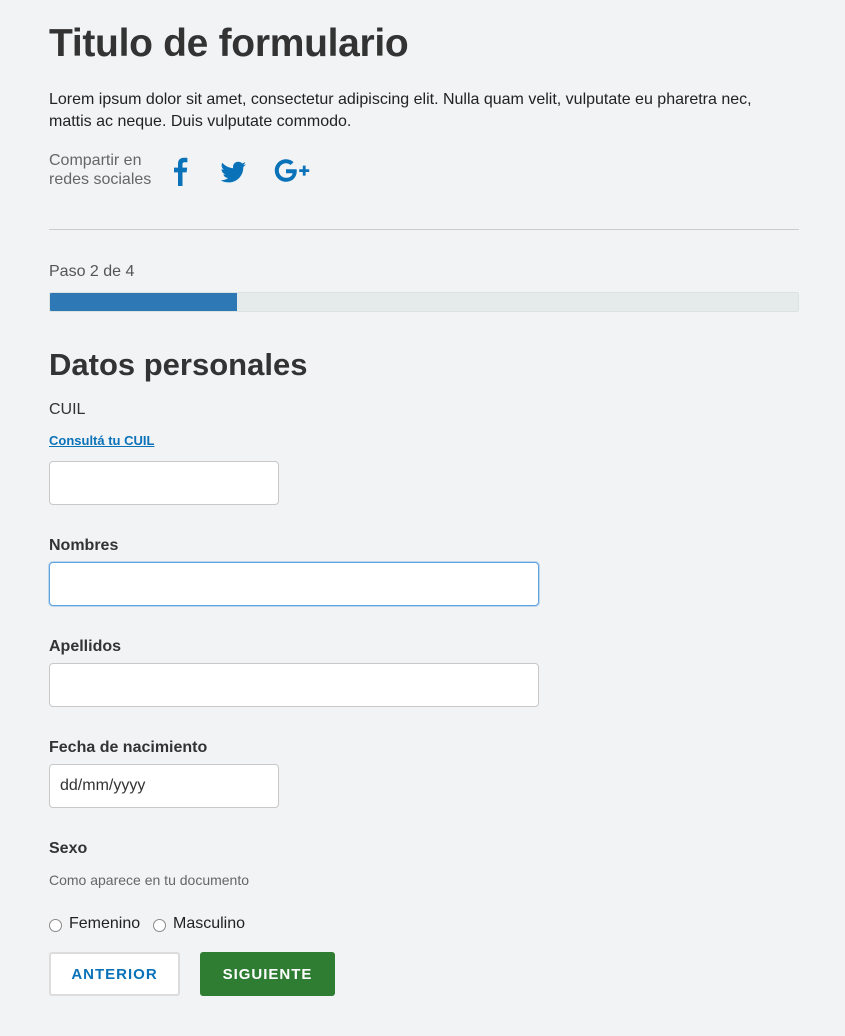  Describe the element at coordinates (164, 786) in the screenshot. I see `fecha-nacimiento-input` at that location.